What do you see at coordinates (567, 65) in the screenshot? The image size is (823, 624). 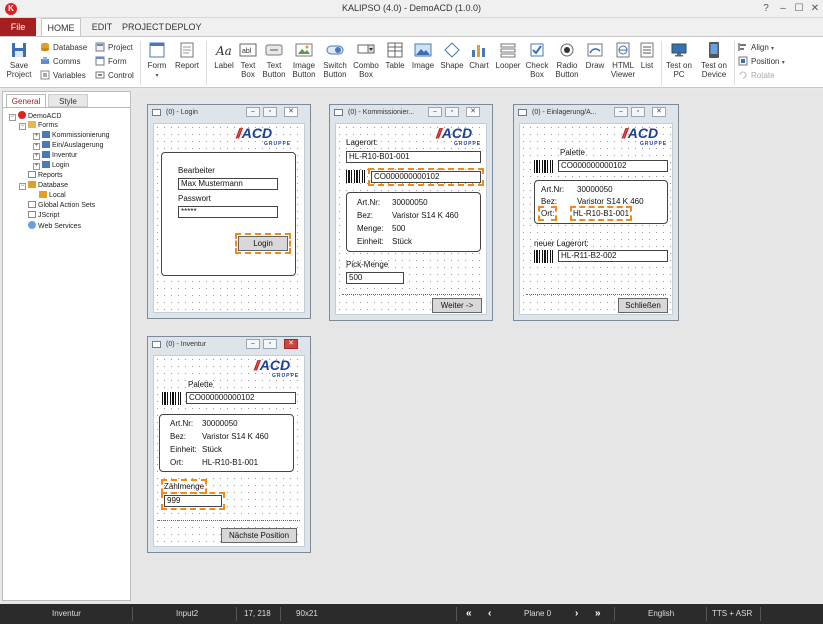 I see `radiobutton-label-1: Radio` at bounding box center [567, 65].